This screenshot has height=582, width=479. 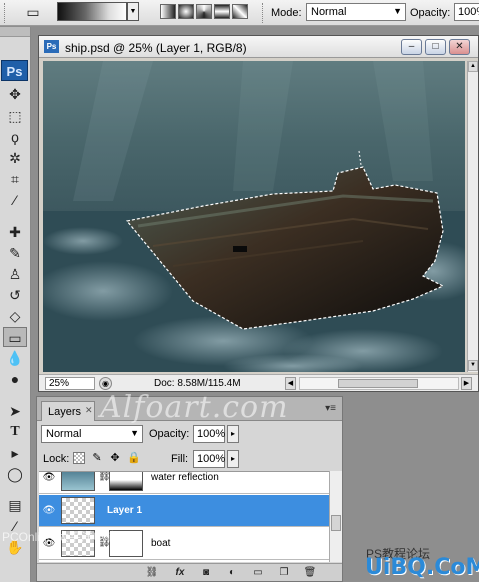 I want to click on scroll-left-icon: ◀, so click(x=290, y=383).